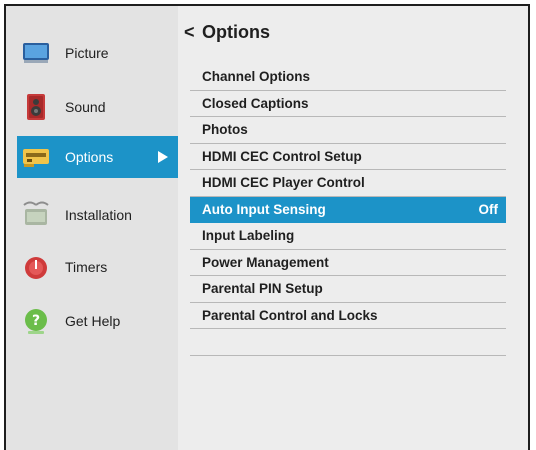  I want to click on menu-item-label: HDMI CEC Control Setup, so click(282, 156).